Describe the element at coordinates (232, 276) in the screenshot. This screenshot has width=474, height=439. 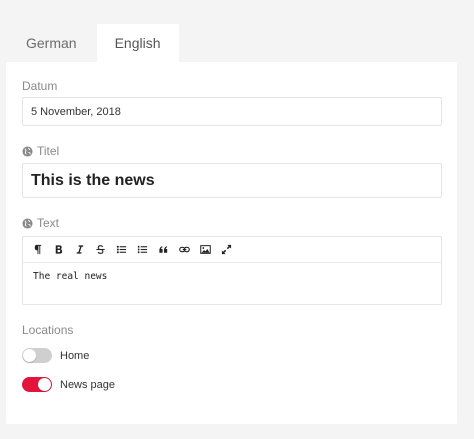
I see `editor-content: The real news` at that location.